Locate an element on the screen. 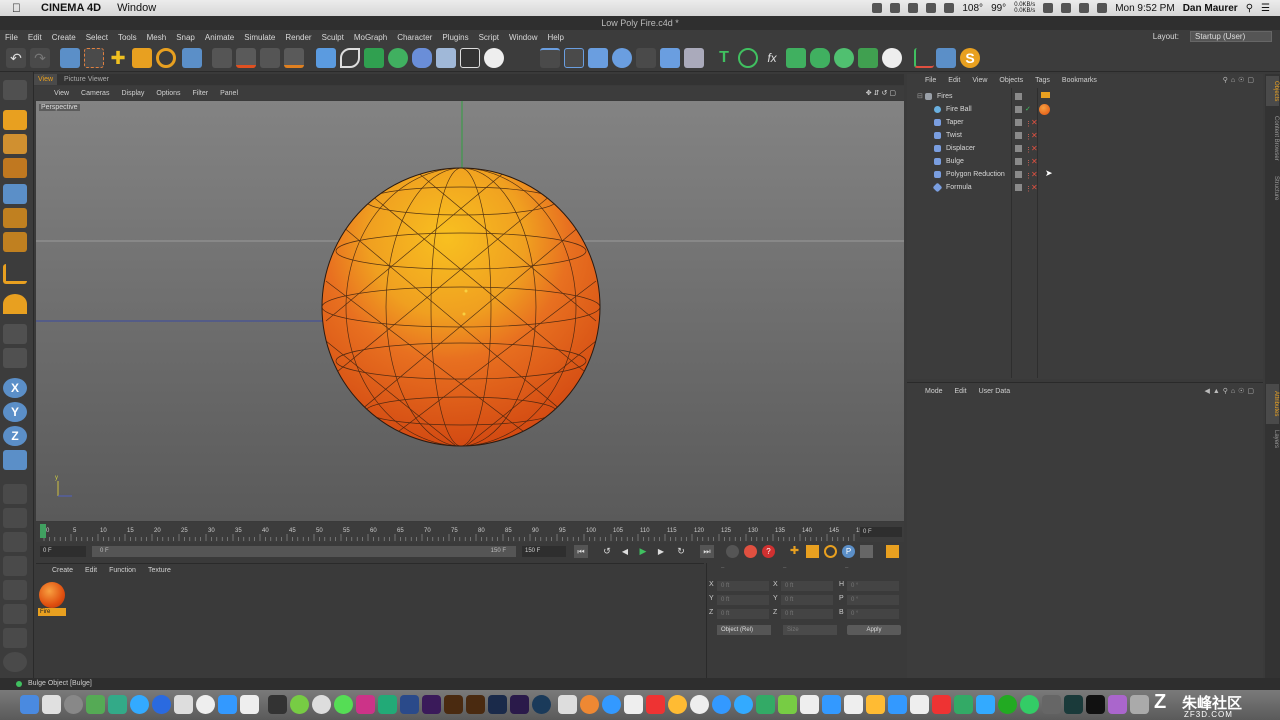 Image resolution: width=1280 pixels, height=720 pixels. go-to-start-icon: ⏮ is located at coordinates (581, 551).